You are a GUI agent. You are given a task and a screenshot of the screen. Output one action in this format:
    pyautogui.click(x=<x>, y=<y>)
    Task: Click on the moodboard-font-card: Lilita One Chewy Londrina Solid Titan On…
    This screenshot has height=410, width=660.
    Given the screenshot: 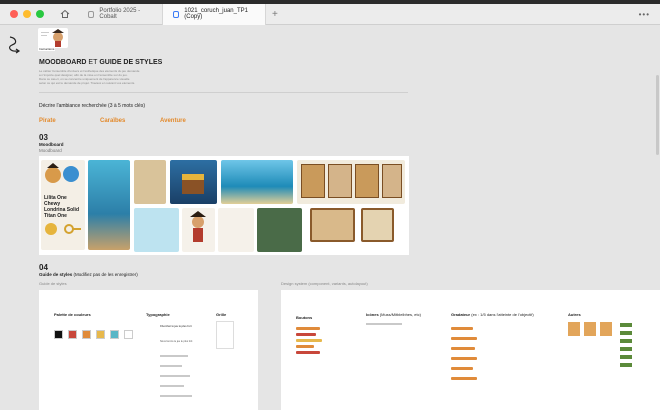 What is the action you would take?
    pyautogui.click(x=63, y=205)
    